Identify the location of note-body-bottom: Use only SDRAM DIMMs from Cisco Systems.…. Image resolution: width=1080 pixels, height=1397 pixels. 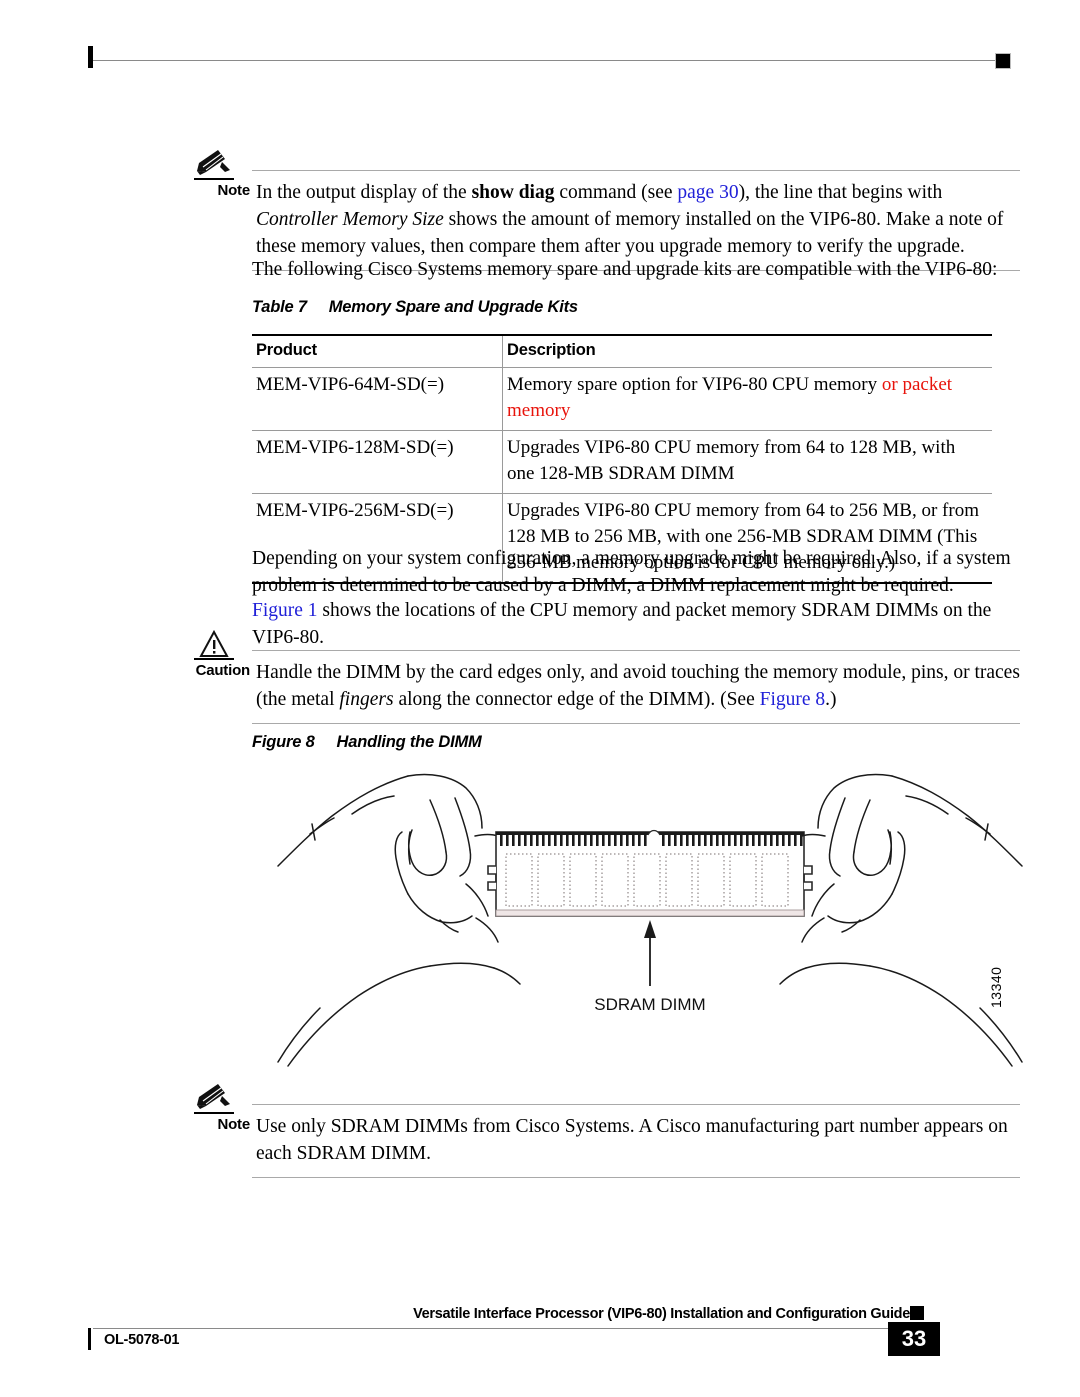
(636, 1141).